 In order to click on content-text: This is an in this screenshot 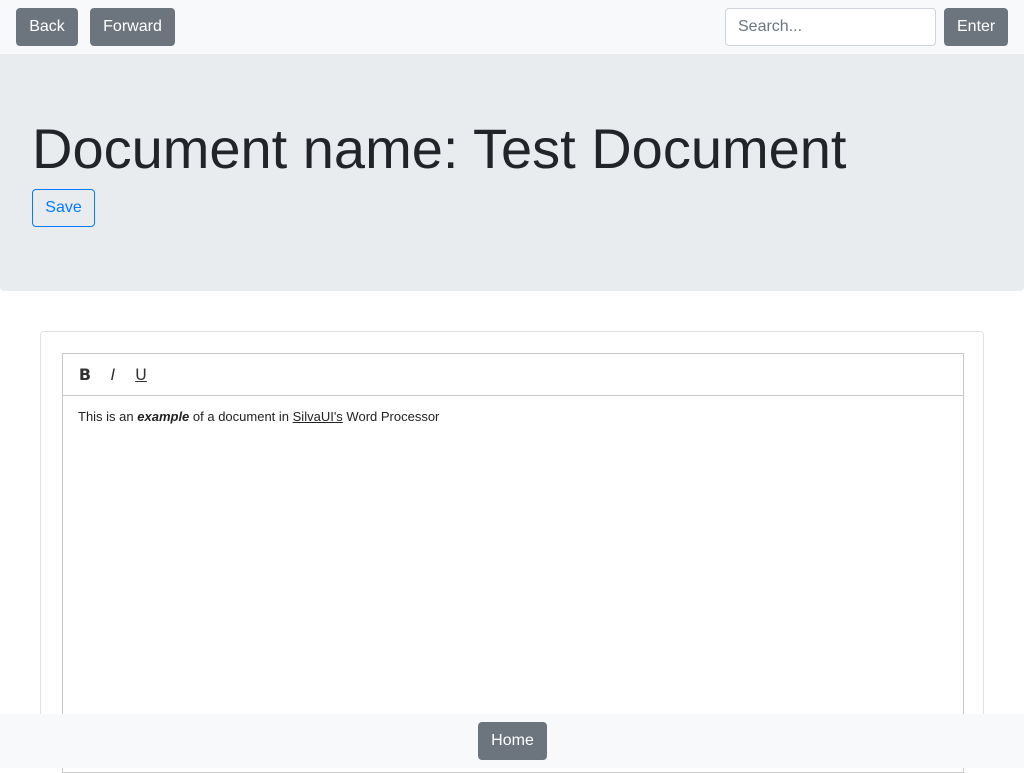, I will do `click(108, 416)`.